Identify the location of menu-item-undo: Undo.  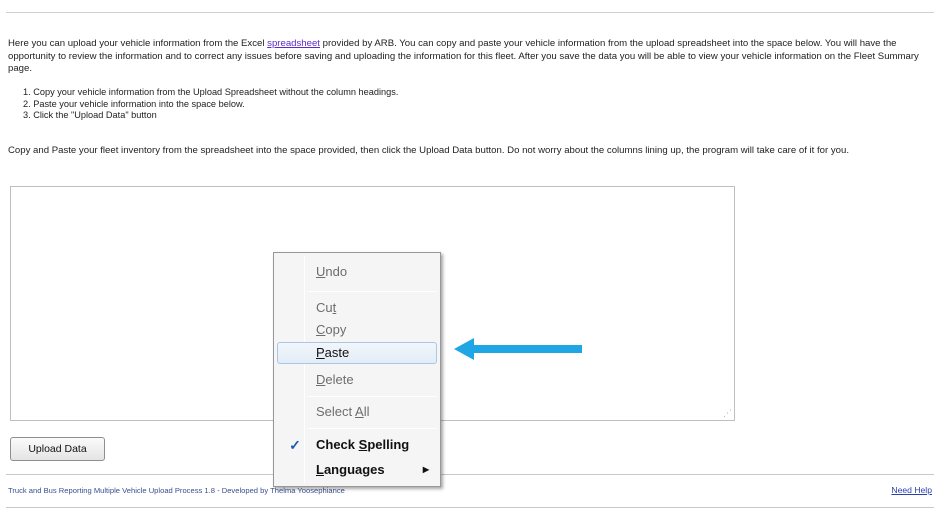
(357, 272).